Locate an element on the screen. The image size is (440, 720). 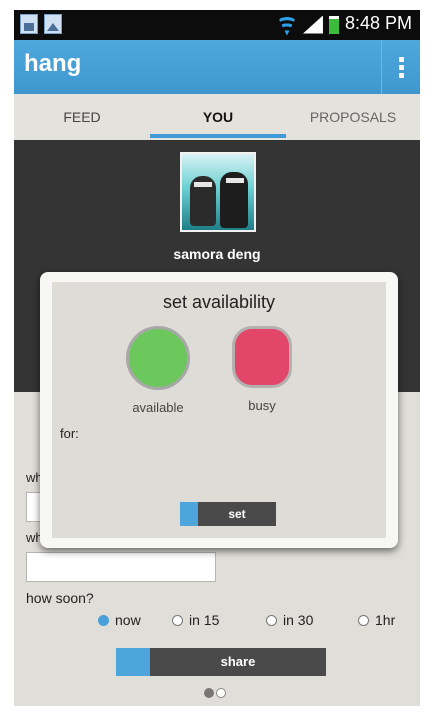
tab-proposals: PROPOSALS is located at coordinates (353, 117).